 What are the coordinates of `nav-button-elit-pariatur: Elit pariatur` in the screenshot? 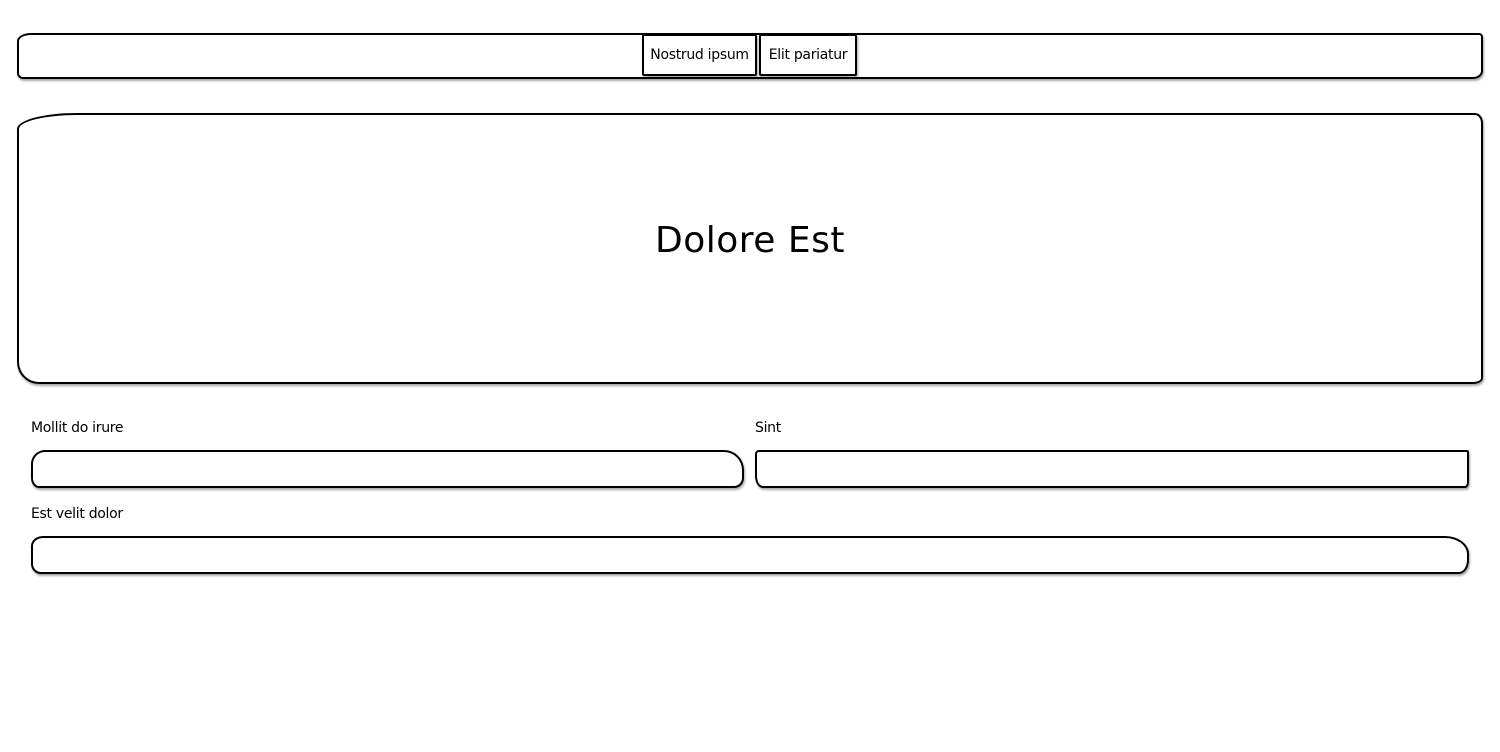 It's located at (808, 55).